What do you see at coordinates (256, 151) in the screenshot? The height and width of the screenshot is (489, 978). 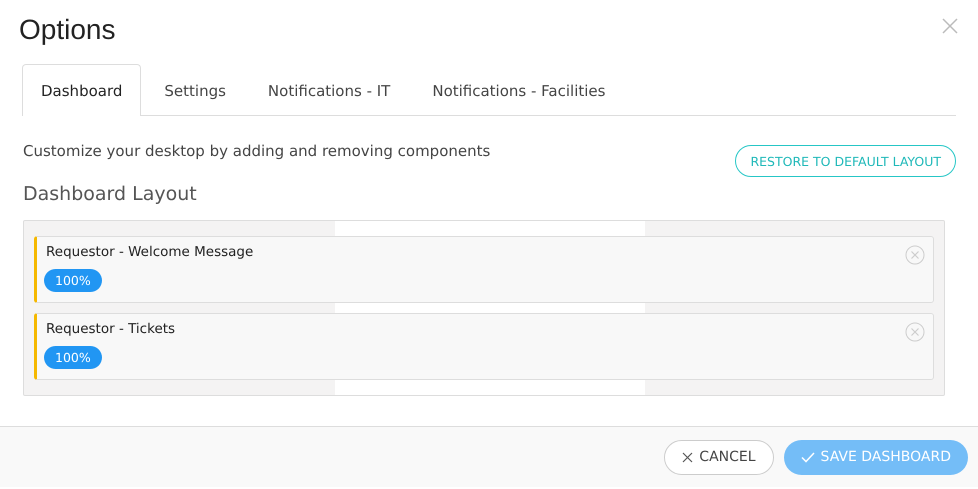 I see `description-text: Customize your desktop by adding and removing components` at bounding box center [256, 151].